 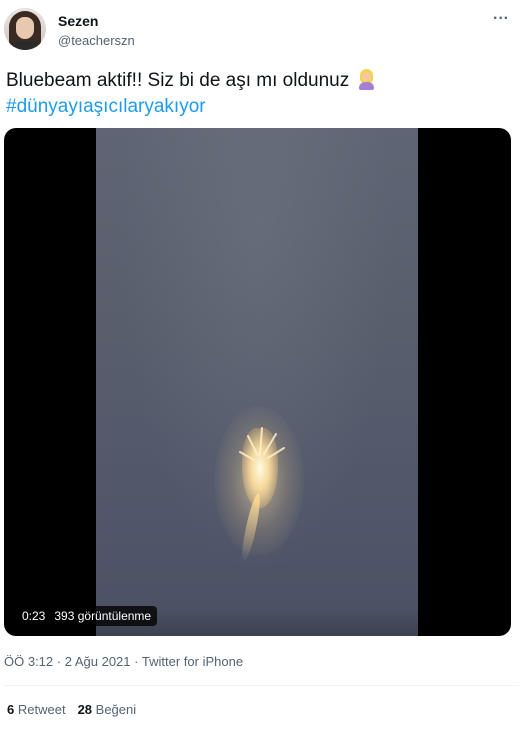 I want to click on author-handle: @teacherszn, so click(x=96, y=40).